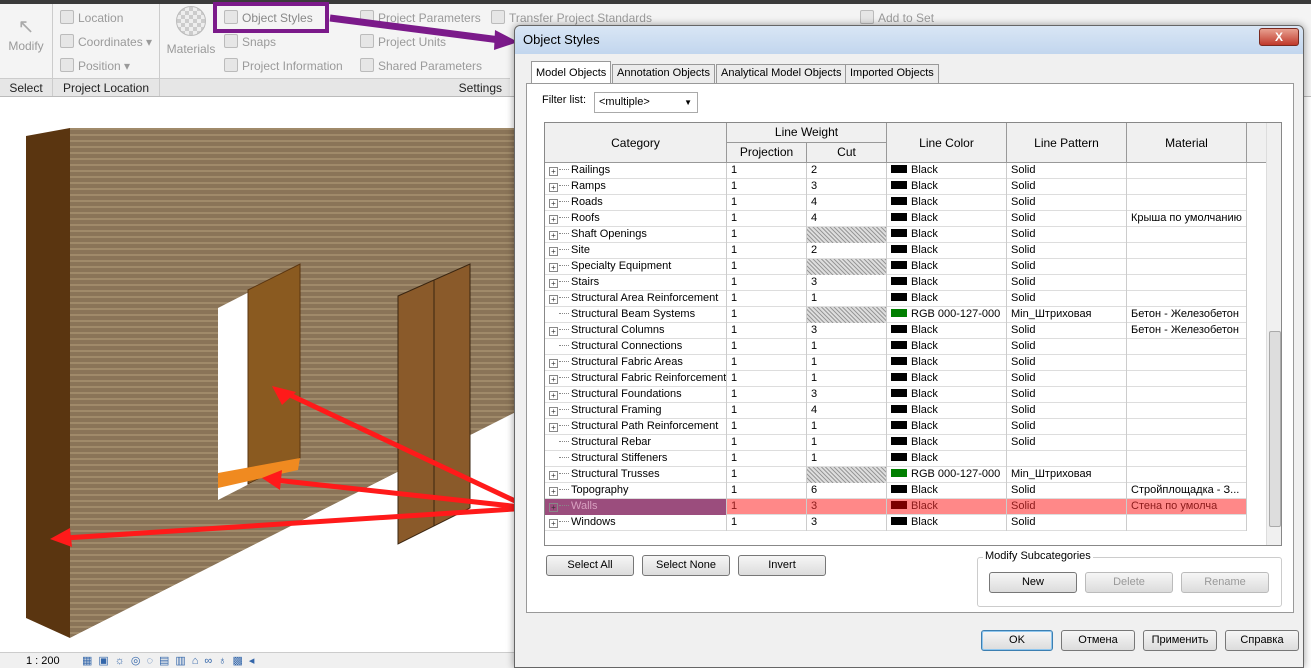 The image size is (1311, 668). Describe the element at coordinates (896, 219) in the screenshot. I see `table-row: + Roofs 1 4 Black Solid Крыша по умолчанию` at that location.